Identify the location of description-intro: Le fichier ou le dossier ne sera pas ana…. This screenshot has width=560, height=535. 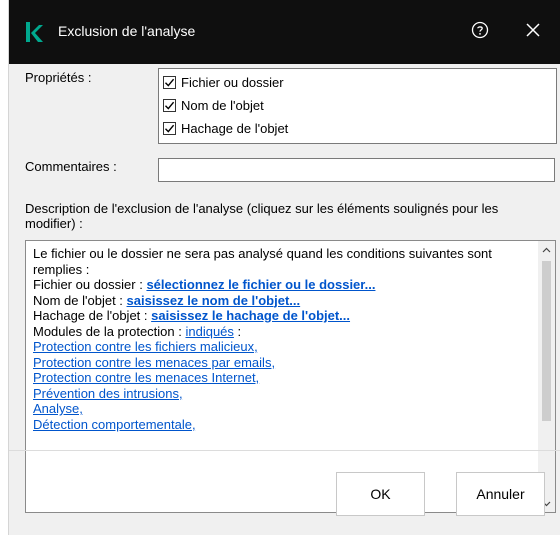
(262, 261).